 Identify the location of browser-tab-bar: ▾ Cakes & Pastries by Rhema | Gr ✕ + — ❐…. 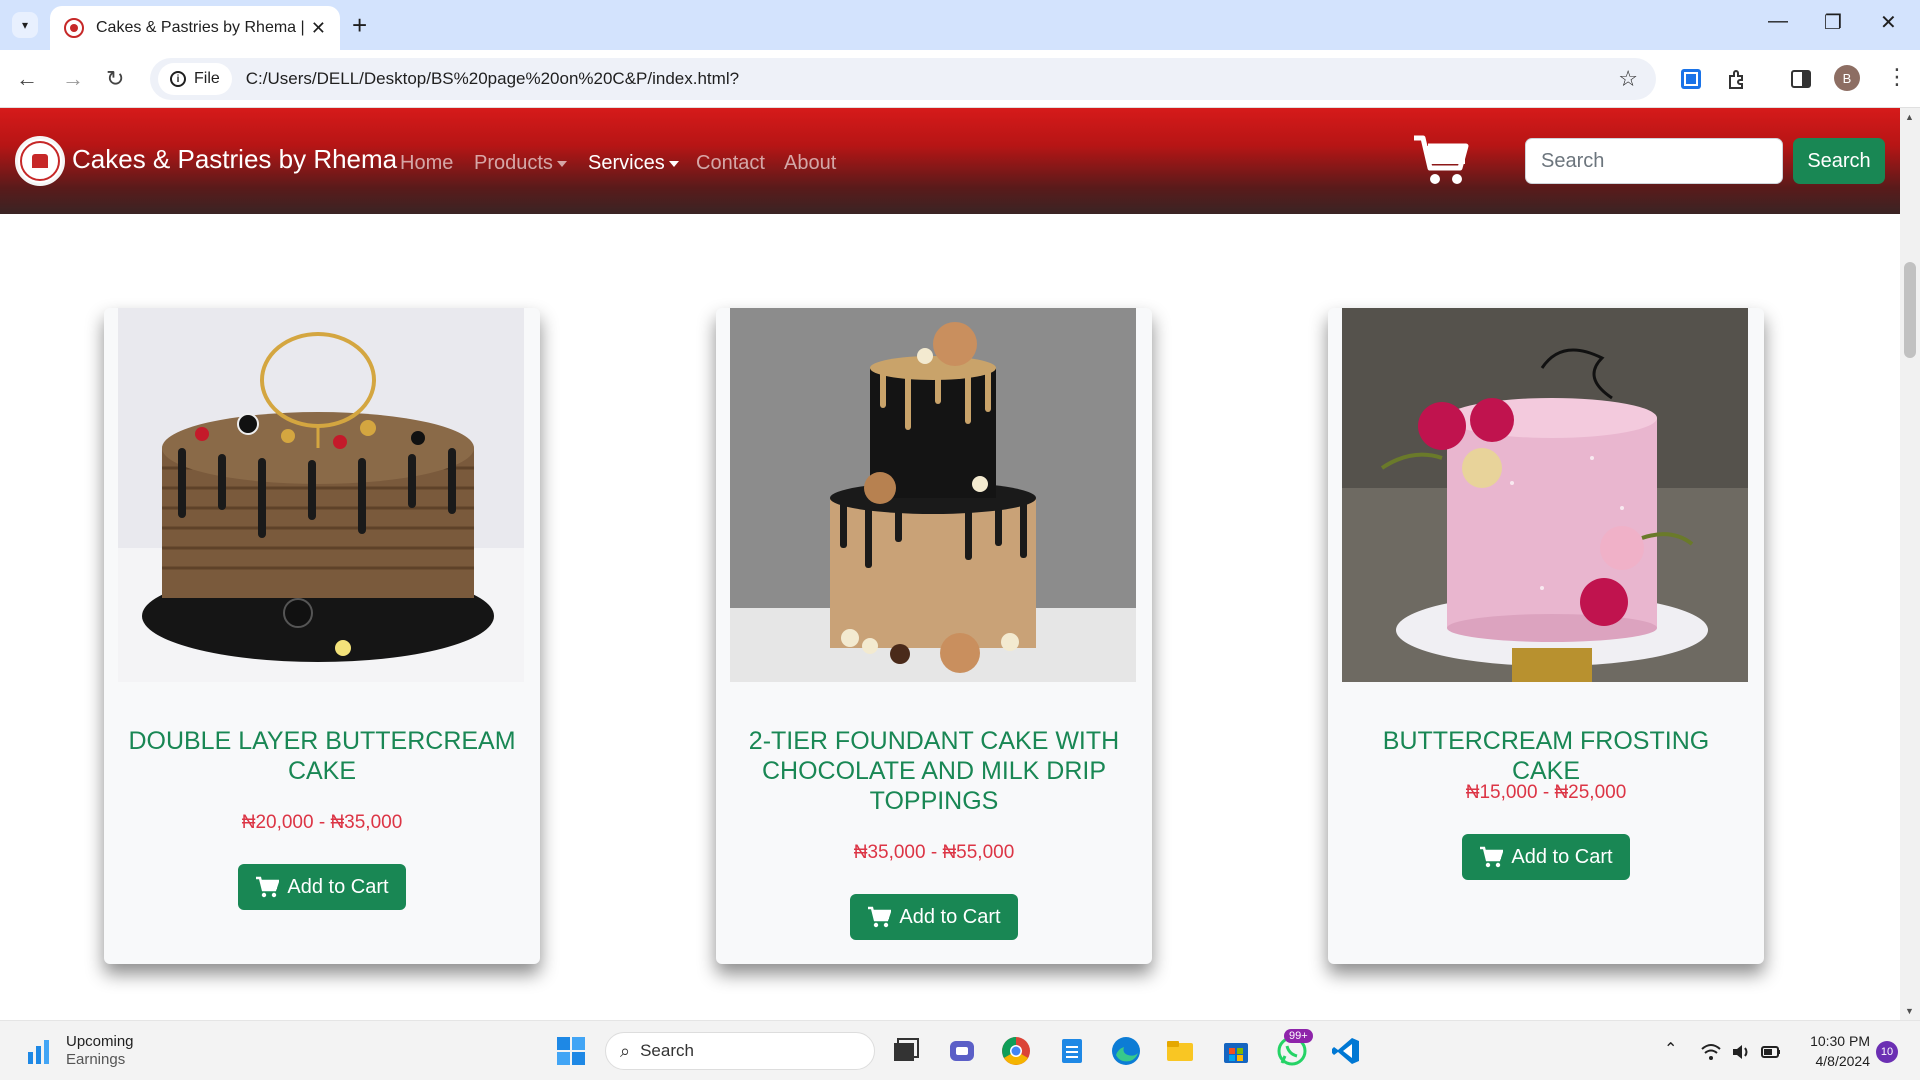
(960, 25).